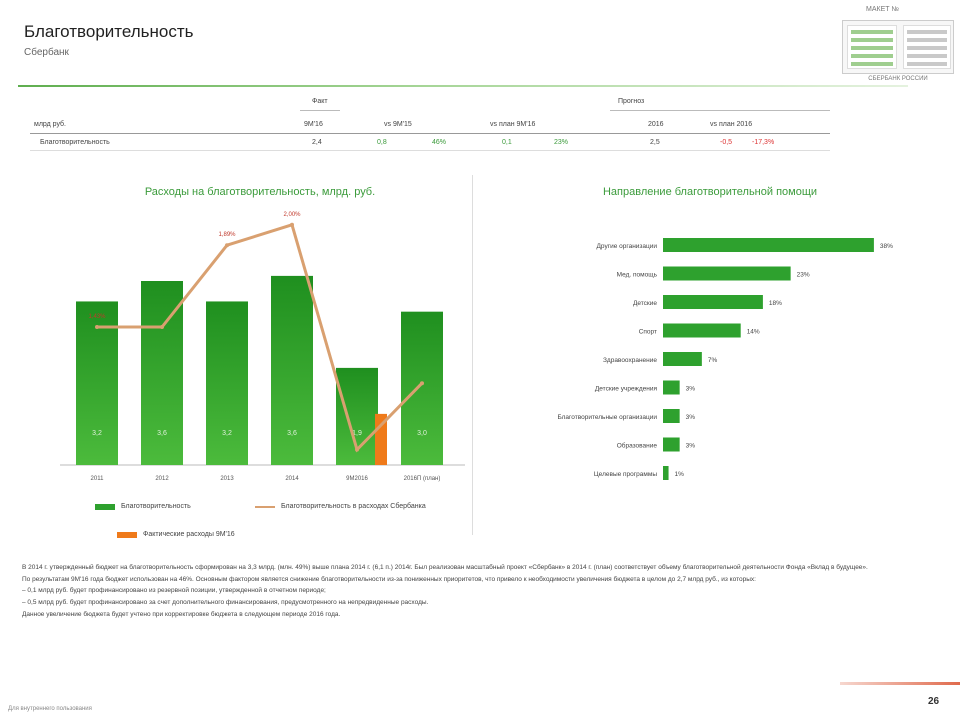 The image size is (960, 720). Describe the element at coordinates (803, 275) in the screenshot. I see `hbar-value-label: 23%` at that location.